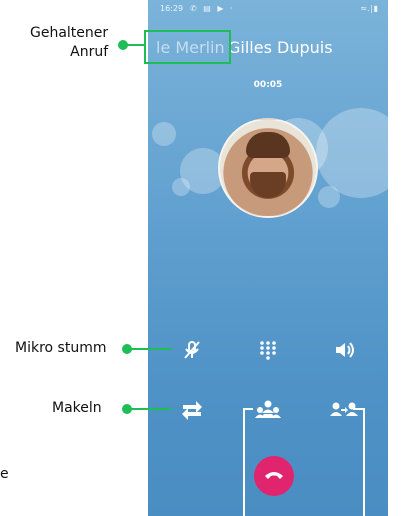  What do you see at coordinates (358, 409) in the screenshot?
I see `transfer-connector-tick` at bounding box center [358, 409].